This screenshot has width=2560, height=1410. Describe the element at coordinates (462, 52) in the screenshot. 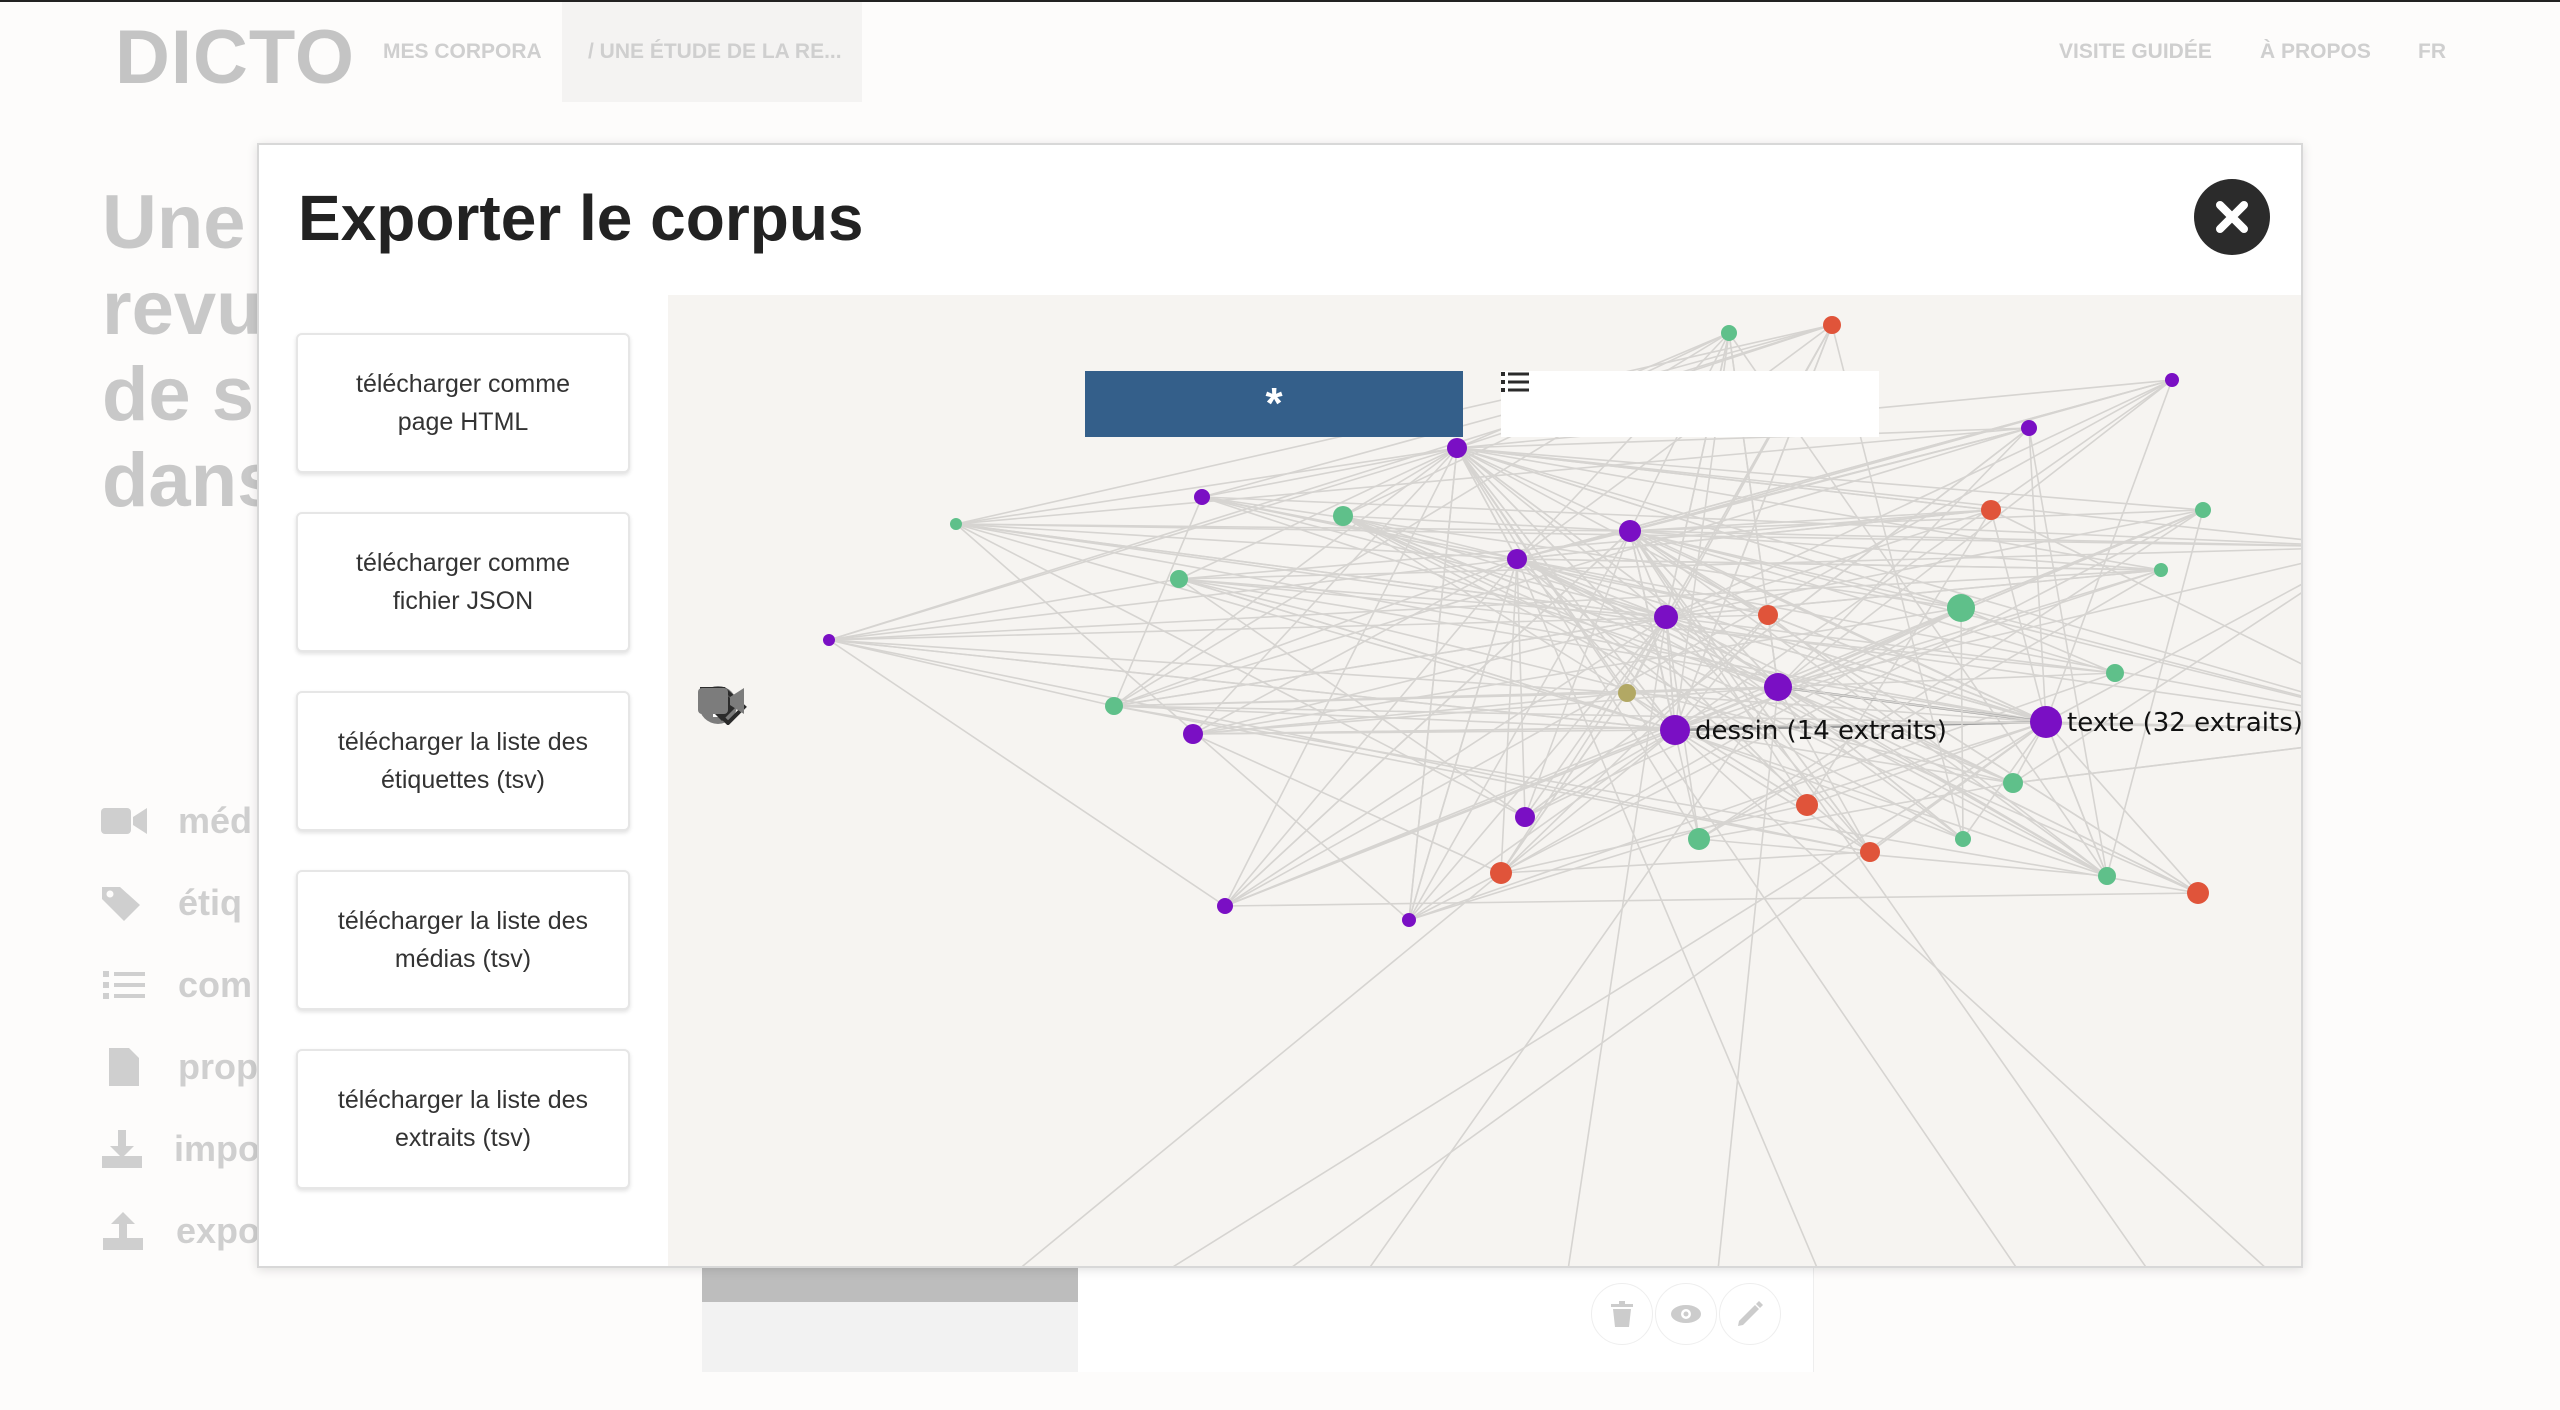

I see `nav-my-corpora: MES CORPORA` at that location.